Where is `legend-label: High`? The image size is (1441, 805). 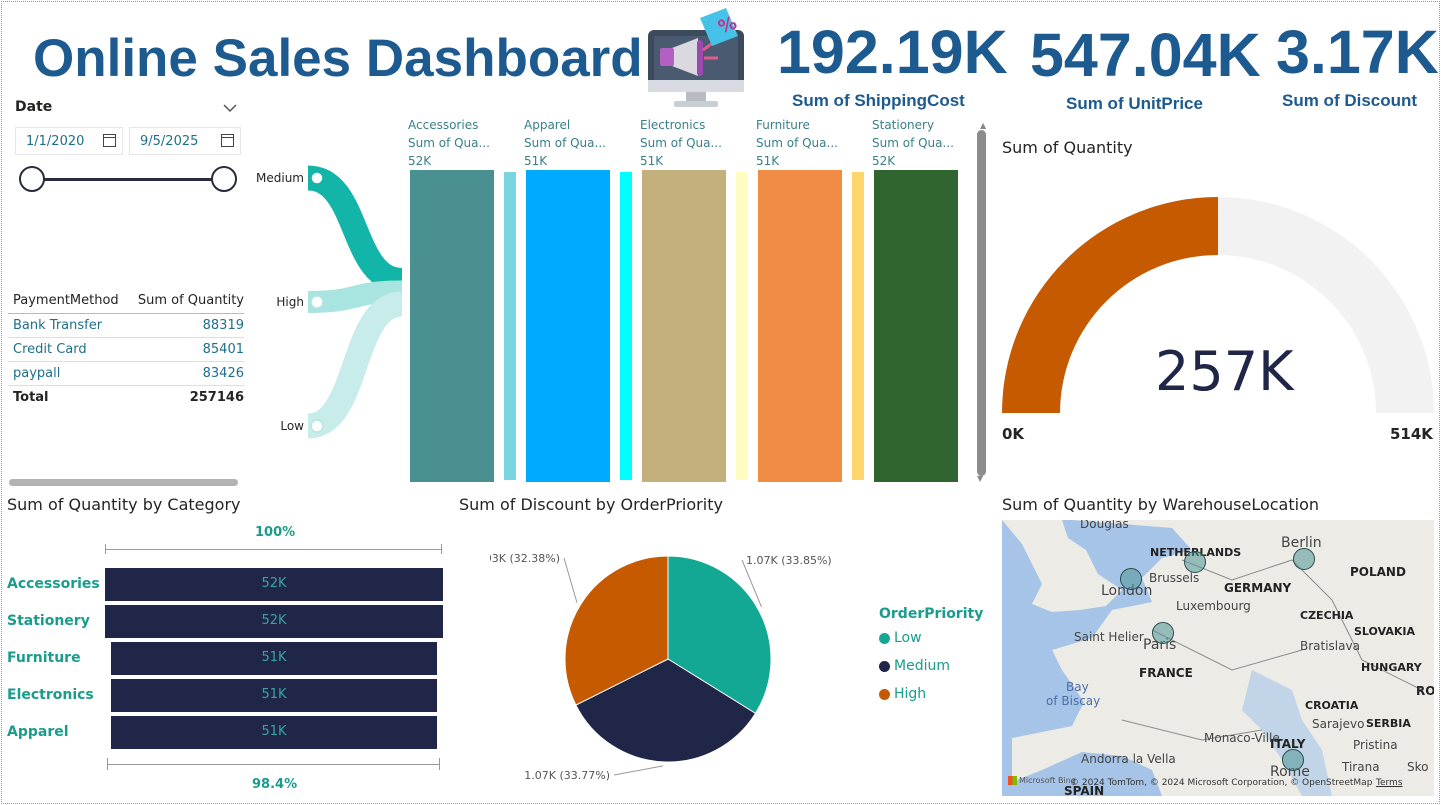 legend-label: High is located at coordinates (910, 694).